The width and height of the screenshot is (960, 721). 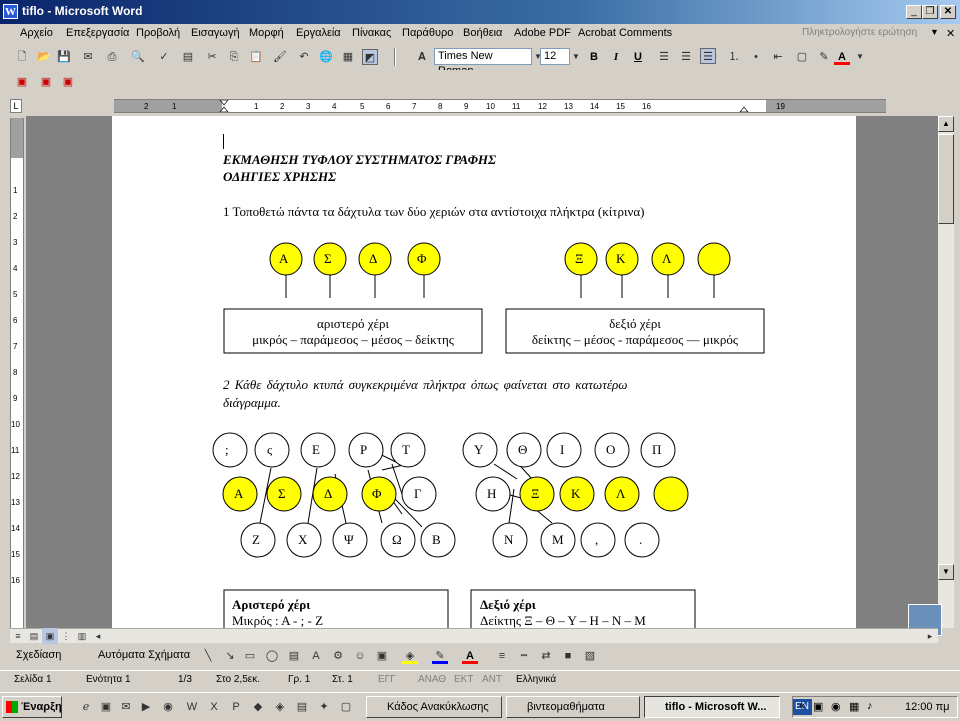 What do you see at coordinates (946, 124) in the screenshot?
I see `scroll-up-icon: ▲` at bounding box center [946, 124].